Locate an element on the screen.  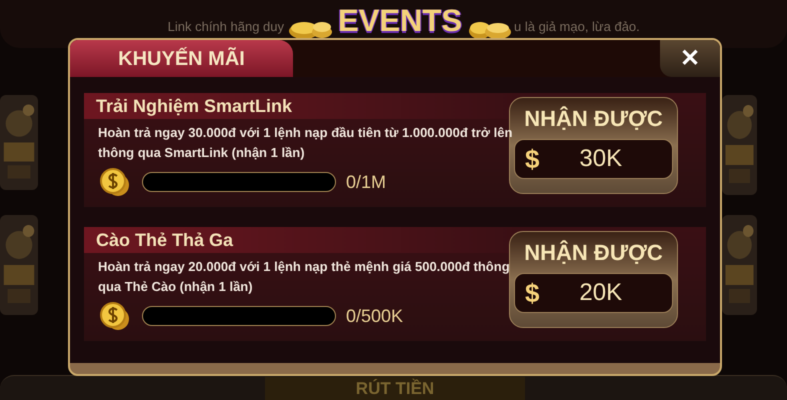
promotion-description: Hoàn trả ngay 30.000đ với 1 lệnh nạp đầu tiên từ 1.000.000đ trở lên thông qua SmartLink (nhận 1 lần) is located at coordinates (305, 143).